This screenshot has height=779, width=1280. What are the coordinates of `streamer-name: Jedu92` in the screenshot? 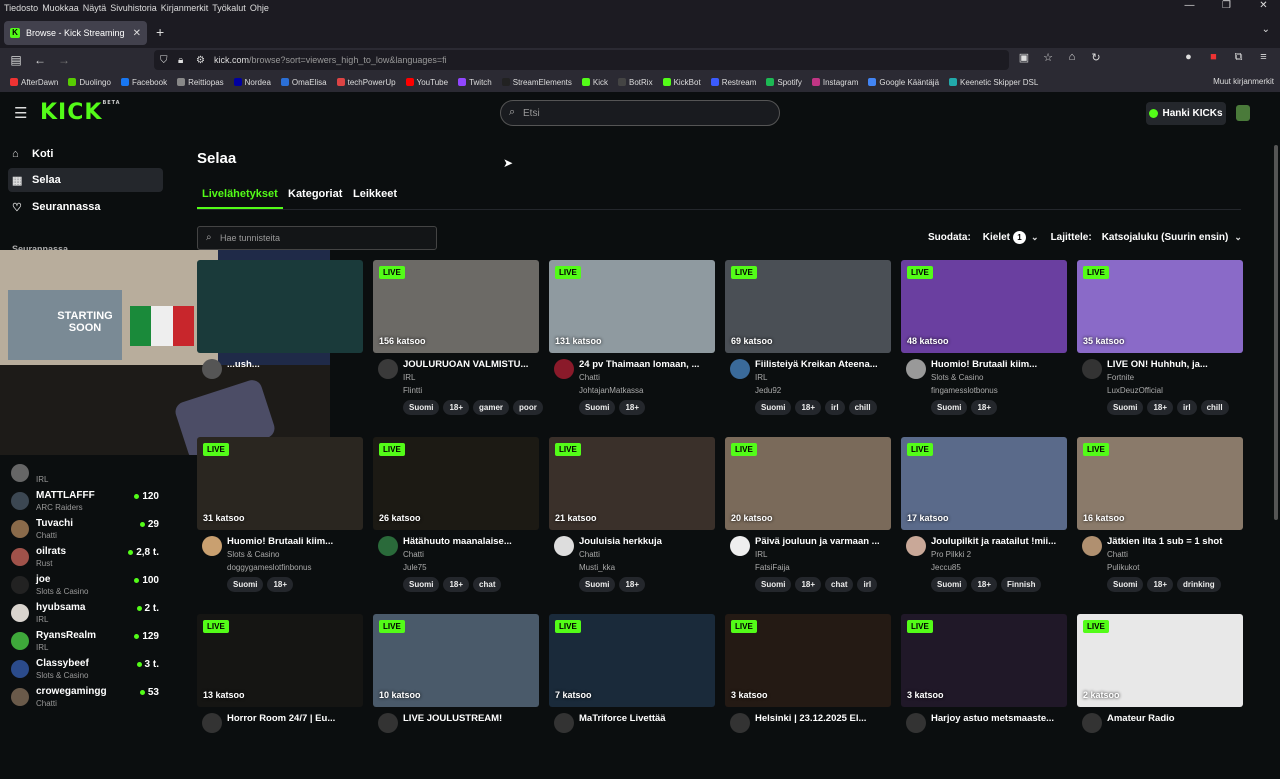 It's located at (768, 390).